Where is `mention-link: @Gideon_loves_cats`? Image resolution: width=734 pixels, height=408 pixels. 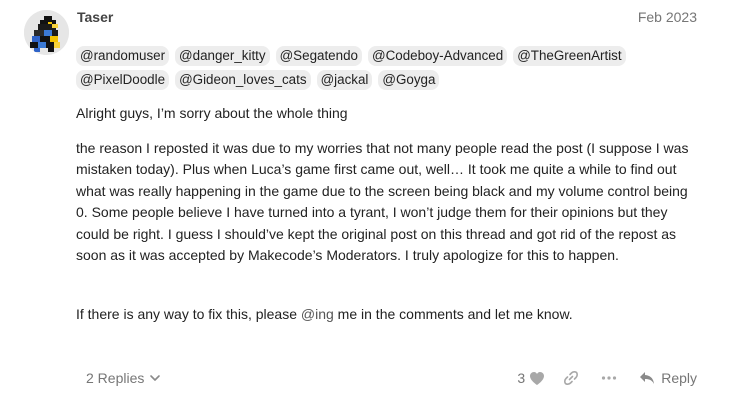 mention-link: @Gideon_loves_cats is located at coordinates (243, 80).